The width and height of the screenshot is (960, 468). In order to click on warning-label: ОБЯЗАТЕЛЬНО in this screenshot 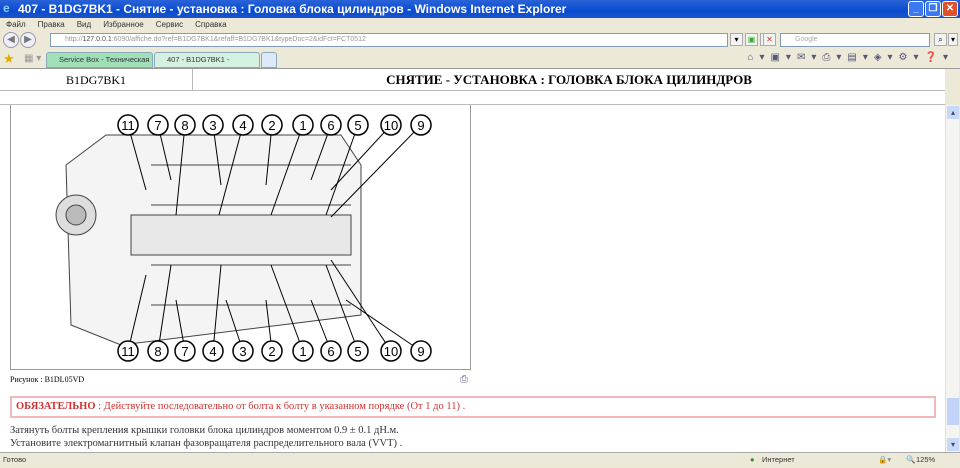, I will do `click(56, 406)`.